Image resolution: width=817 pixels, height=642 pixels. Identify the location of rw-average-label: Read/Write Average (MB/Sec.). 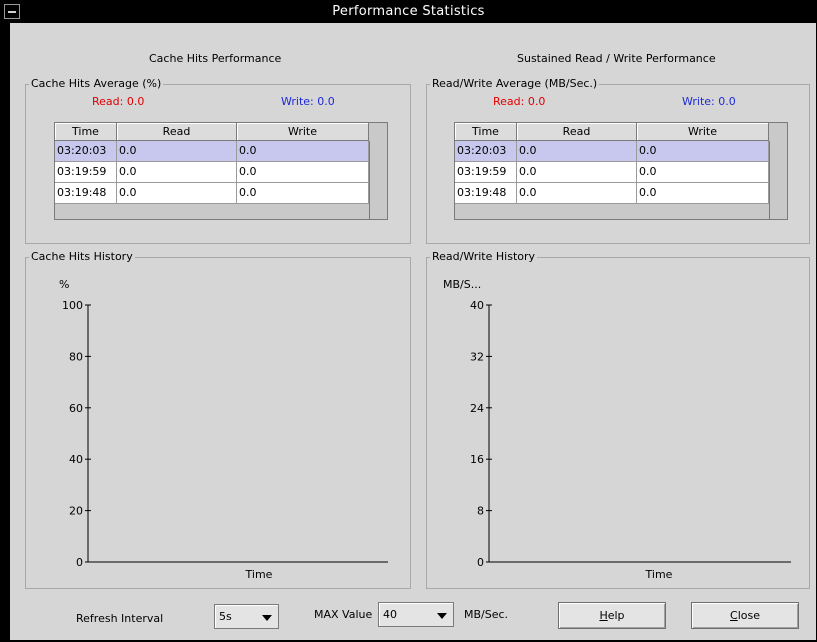
(515, 83).